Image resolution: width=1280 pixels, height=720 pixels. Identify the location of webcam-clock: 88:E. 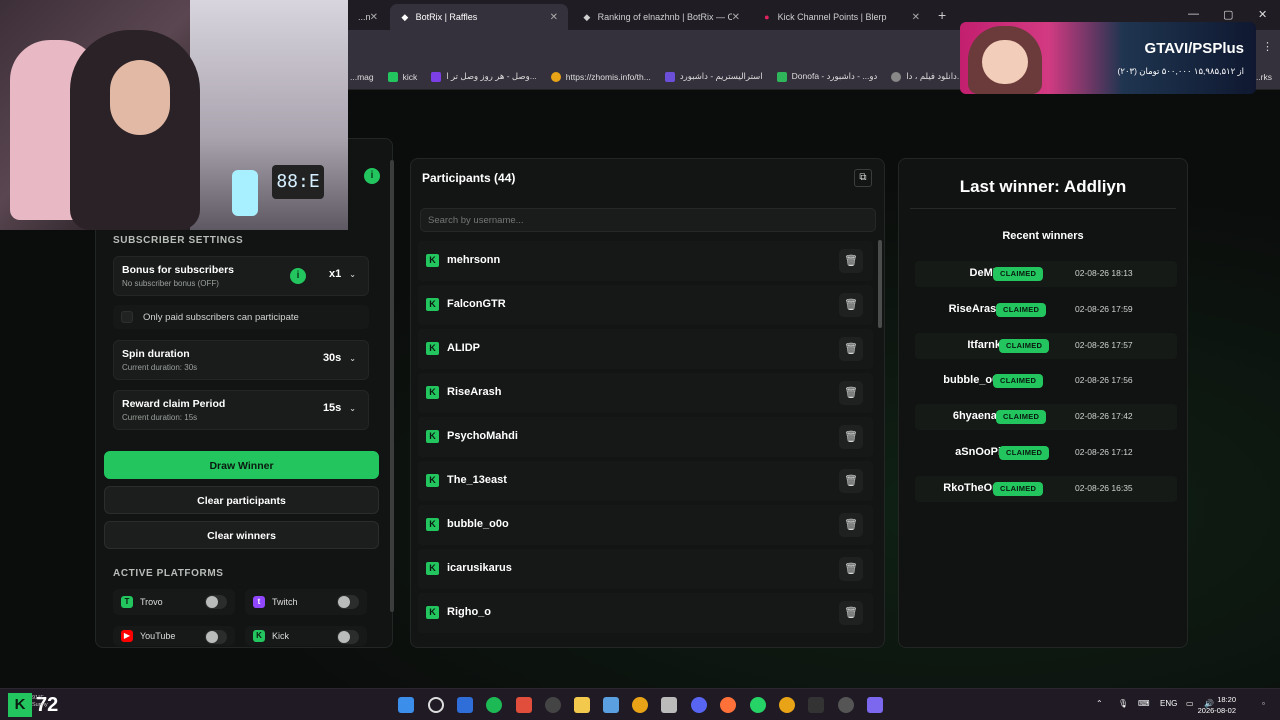
(298, 182).